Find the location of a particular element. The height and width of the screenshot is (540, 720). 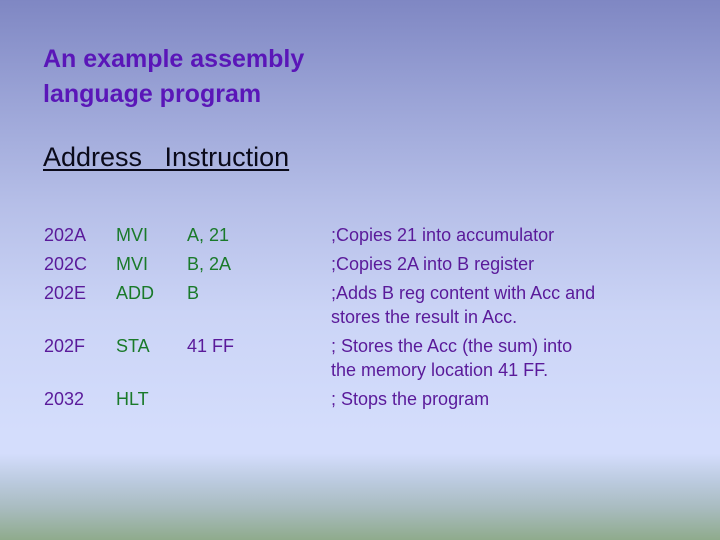

comment-cell-line-2: stores the result in Acc. is located at coordinates (424, 317).